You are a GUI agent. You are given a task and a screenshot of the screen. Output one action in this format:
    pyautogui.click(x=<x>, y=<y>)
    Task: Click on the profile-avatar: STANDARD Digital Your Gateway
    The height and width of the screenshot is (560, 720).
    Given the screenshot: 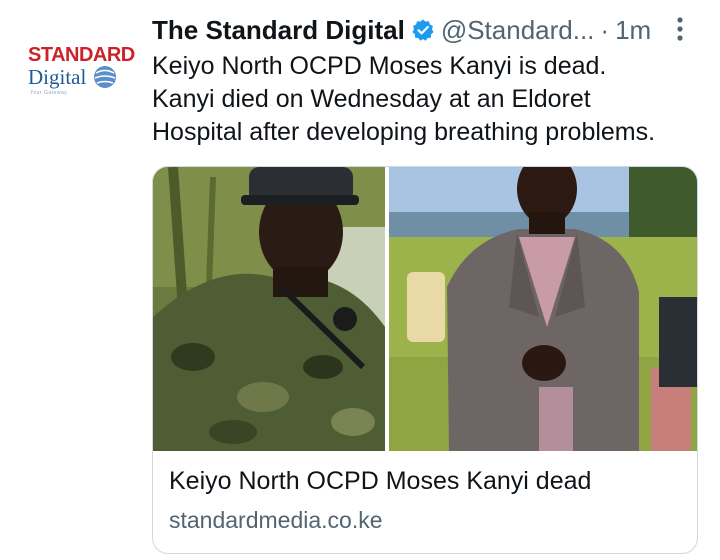 What is the action you would take?
    pyautogui.click(x=77, y=71)
    